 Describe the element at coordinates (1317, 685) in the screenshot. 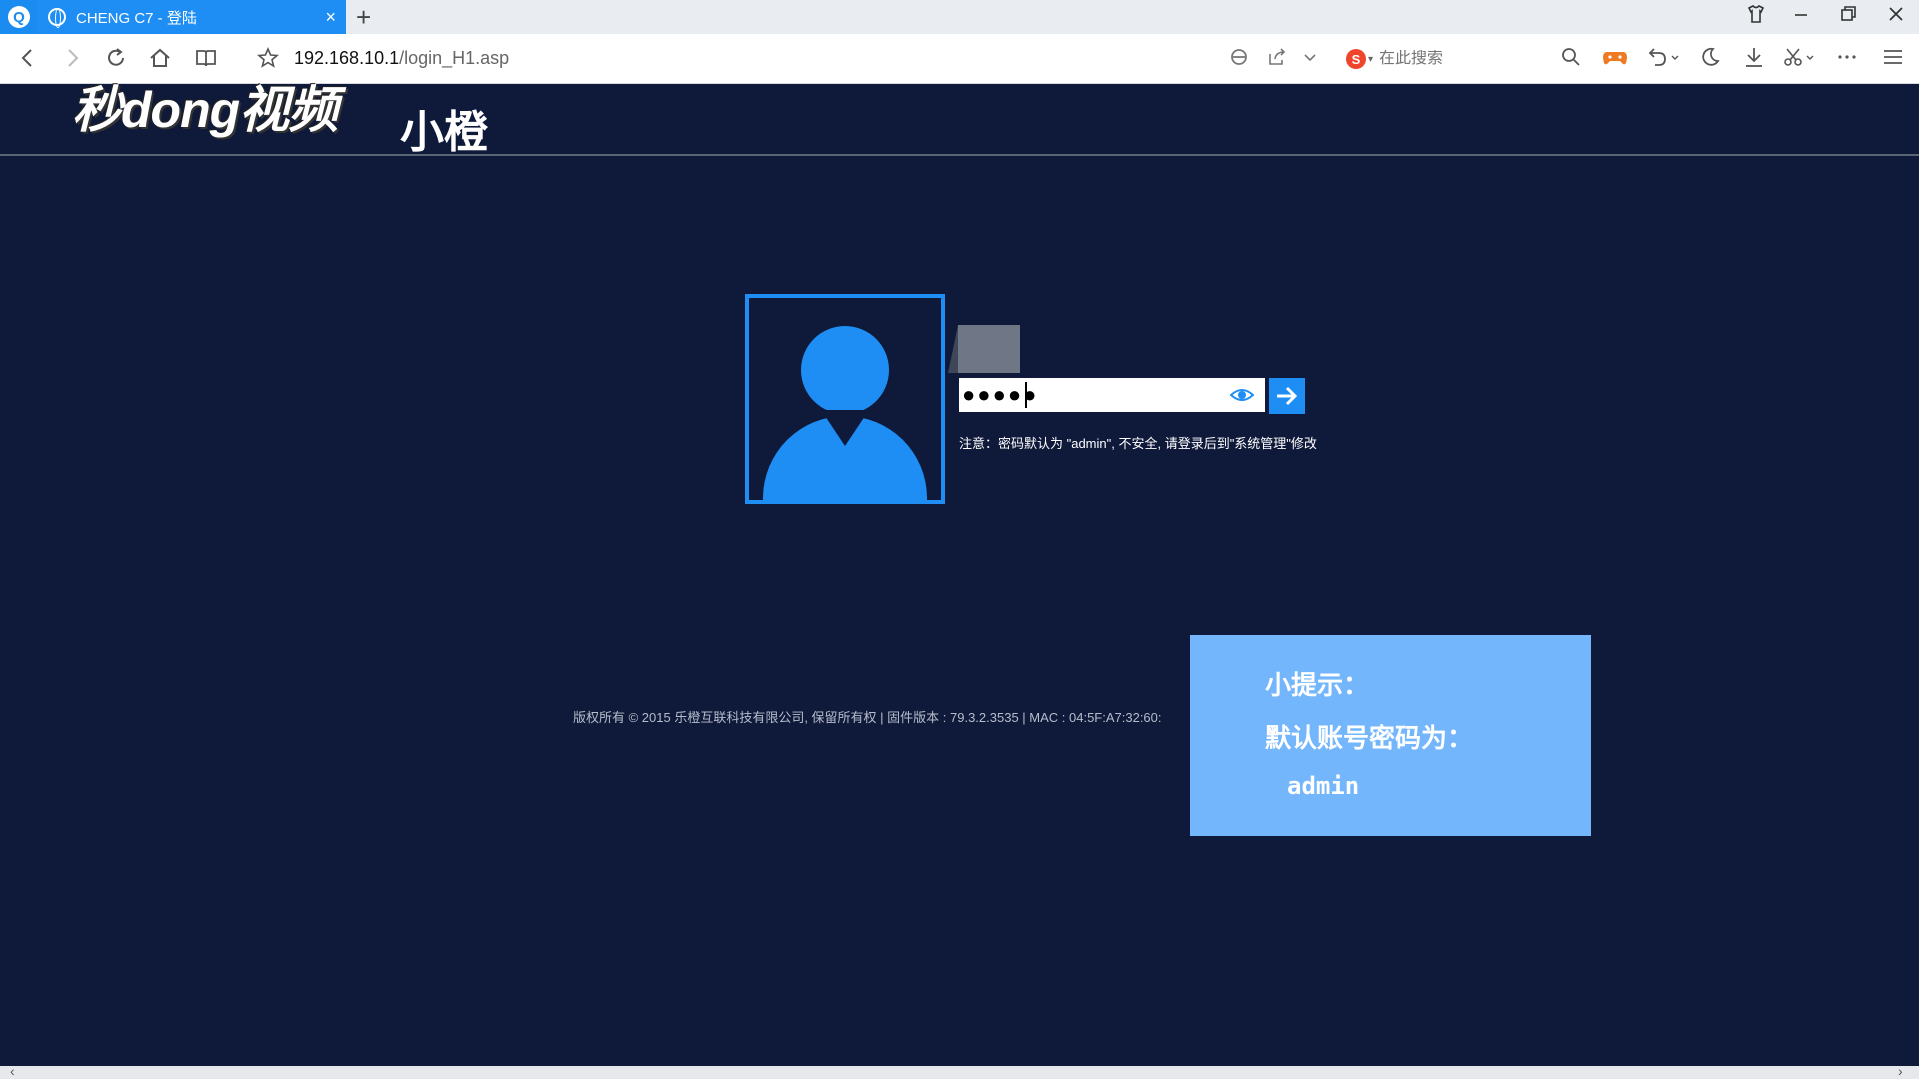

I see `tip-title: 小提示：` at that location.